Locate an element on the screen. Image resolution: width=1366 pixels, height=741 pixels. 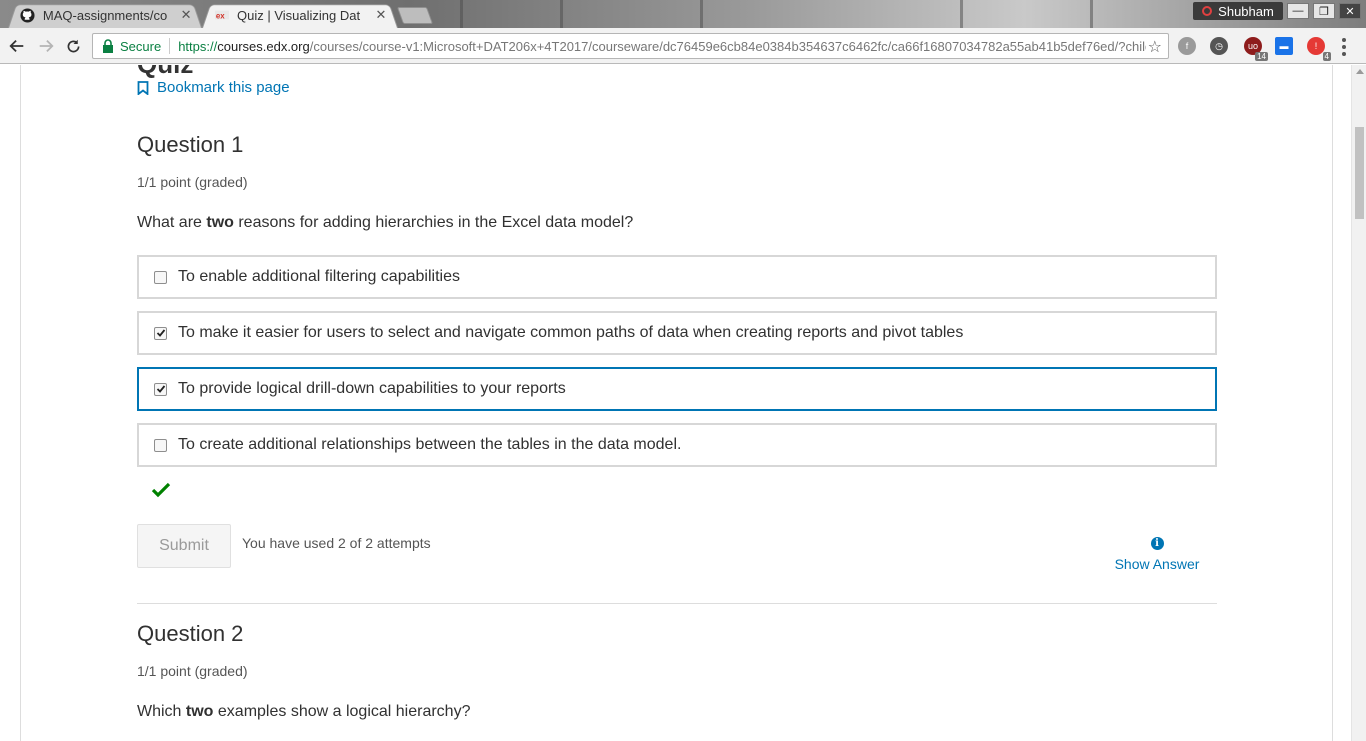
github-icon is located at coordinates (28, 15).